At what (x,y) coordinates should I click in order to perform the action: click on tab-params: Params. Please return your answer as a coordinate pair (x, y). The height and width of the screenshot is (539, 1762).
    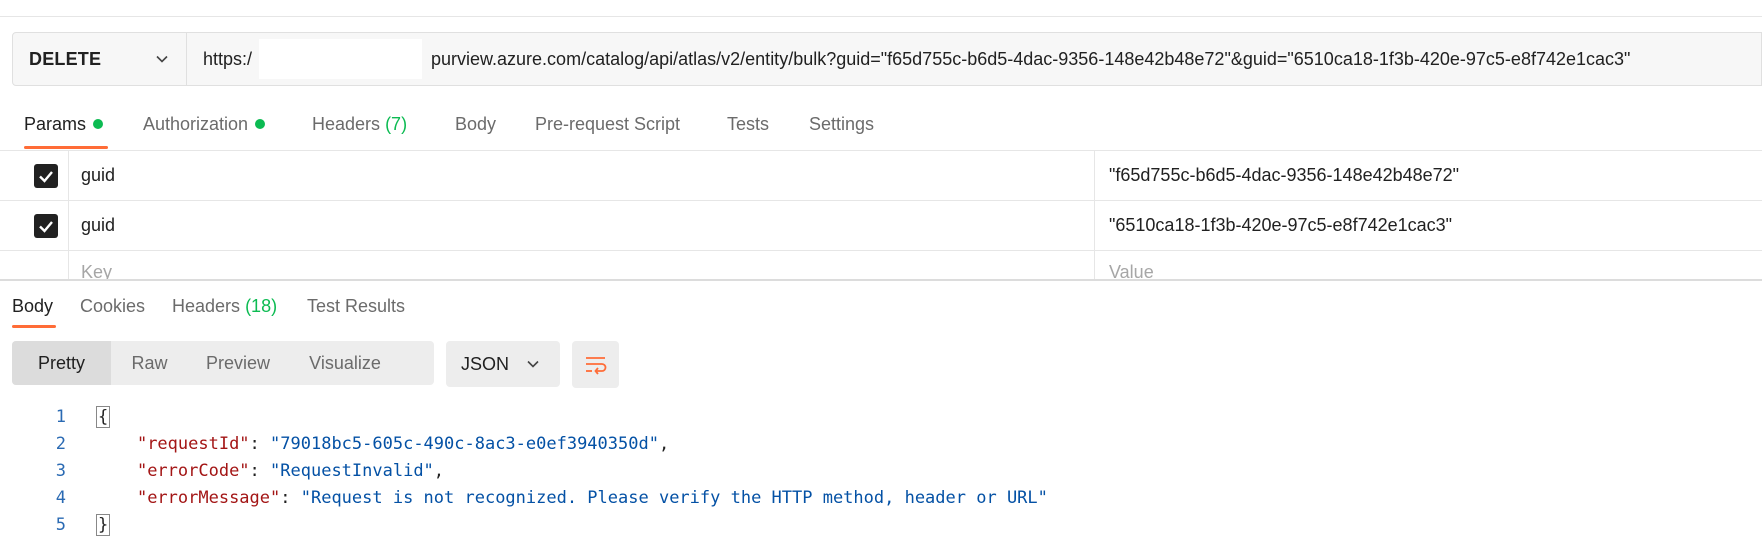
    Looking at the image, I should click on (64, 124).